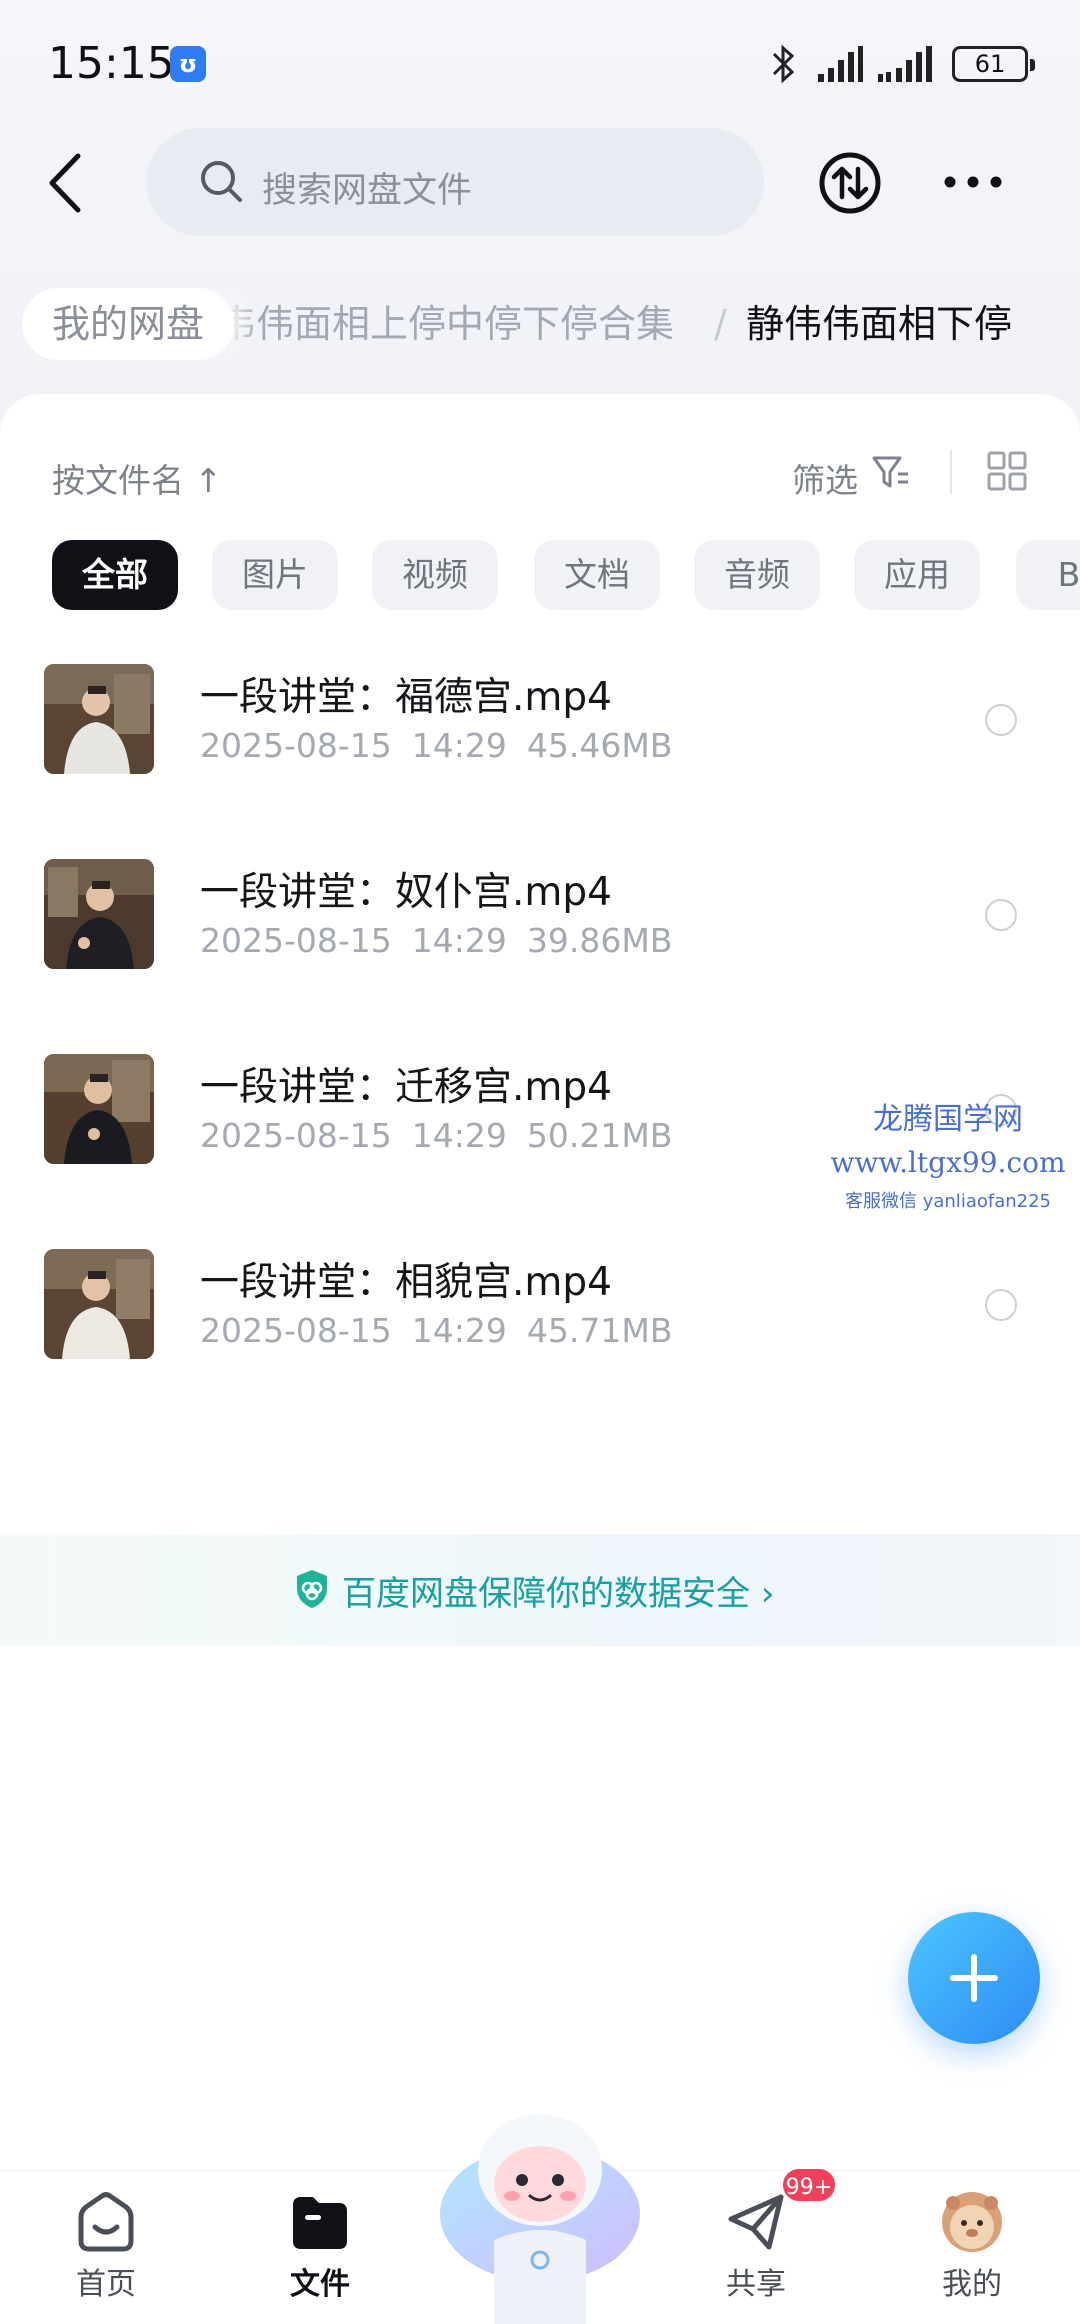 Image resolution: width=1080 pixels, height=2324 pixels. Describe the element at coordinates (221, 181) in the screenshot. I see `search-icon` at that location.